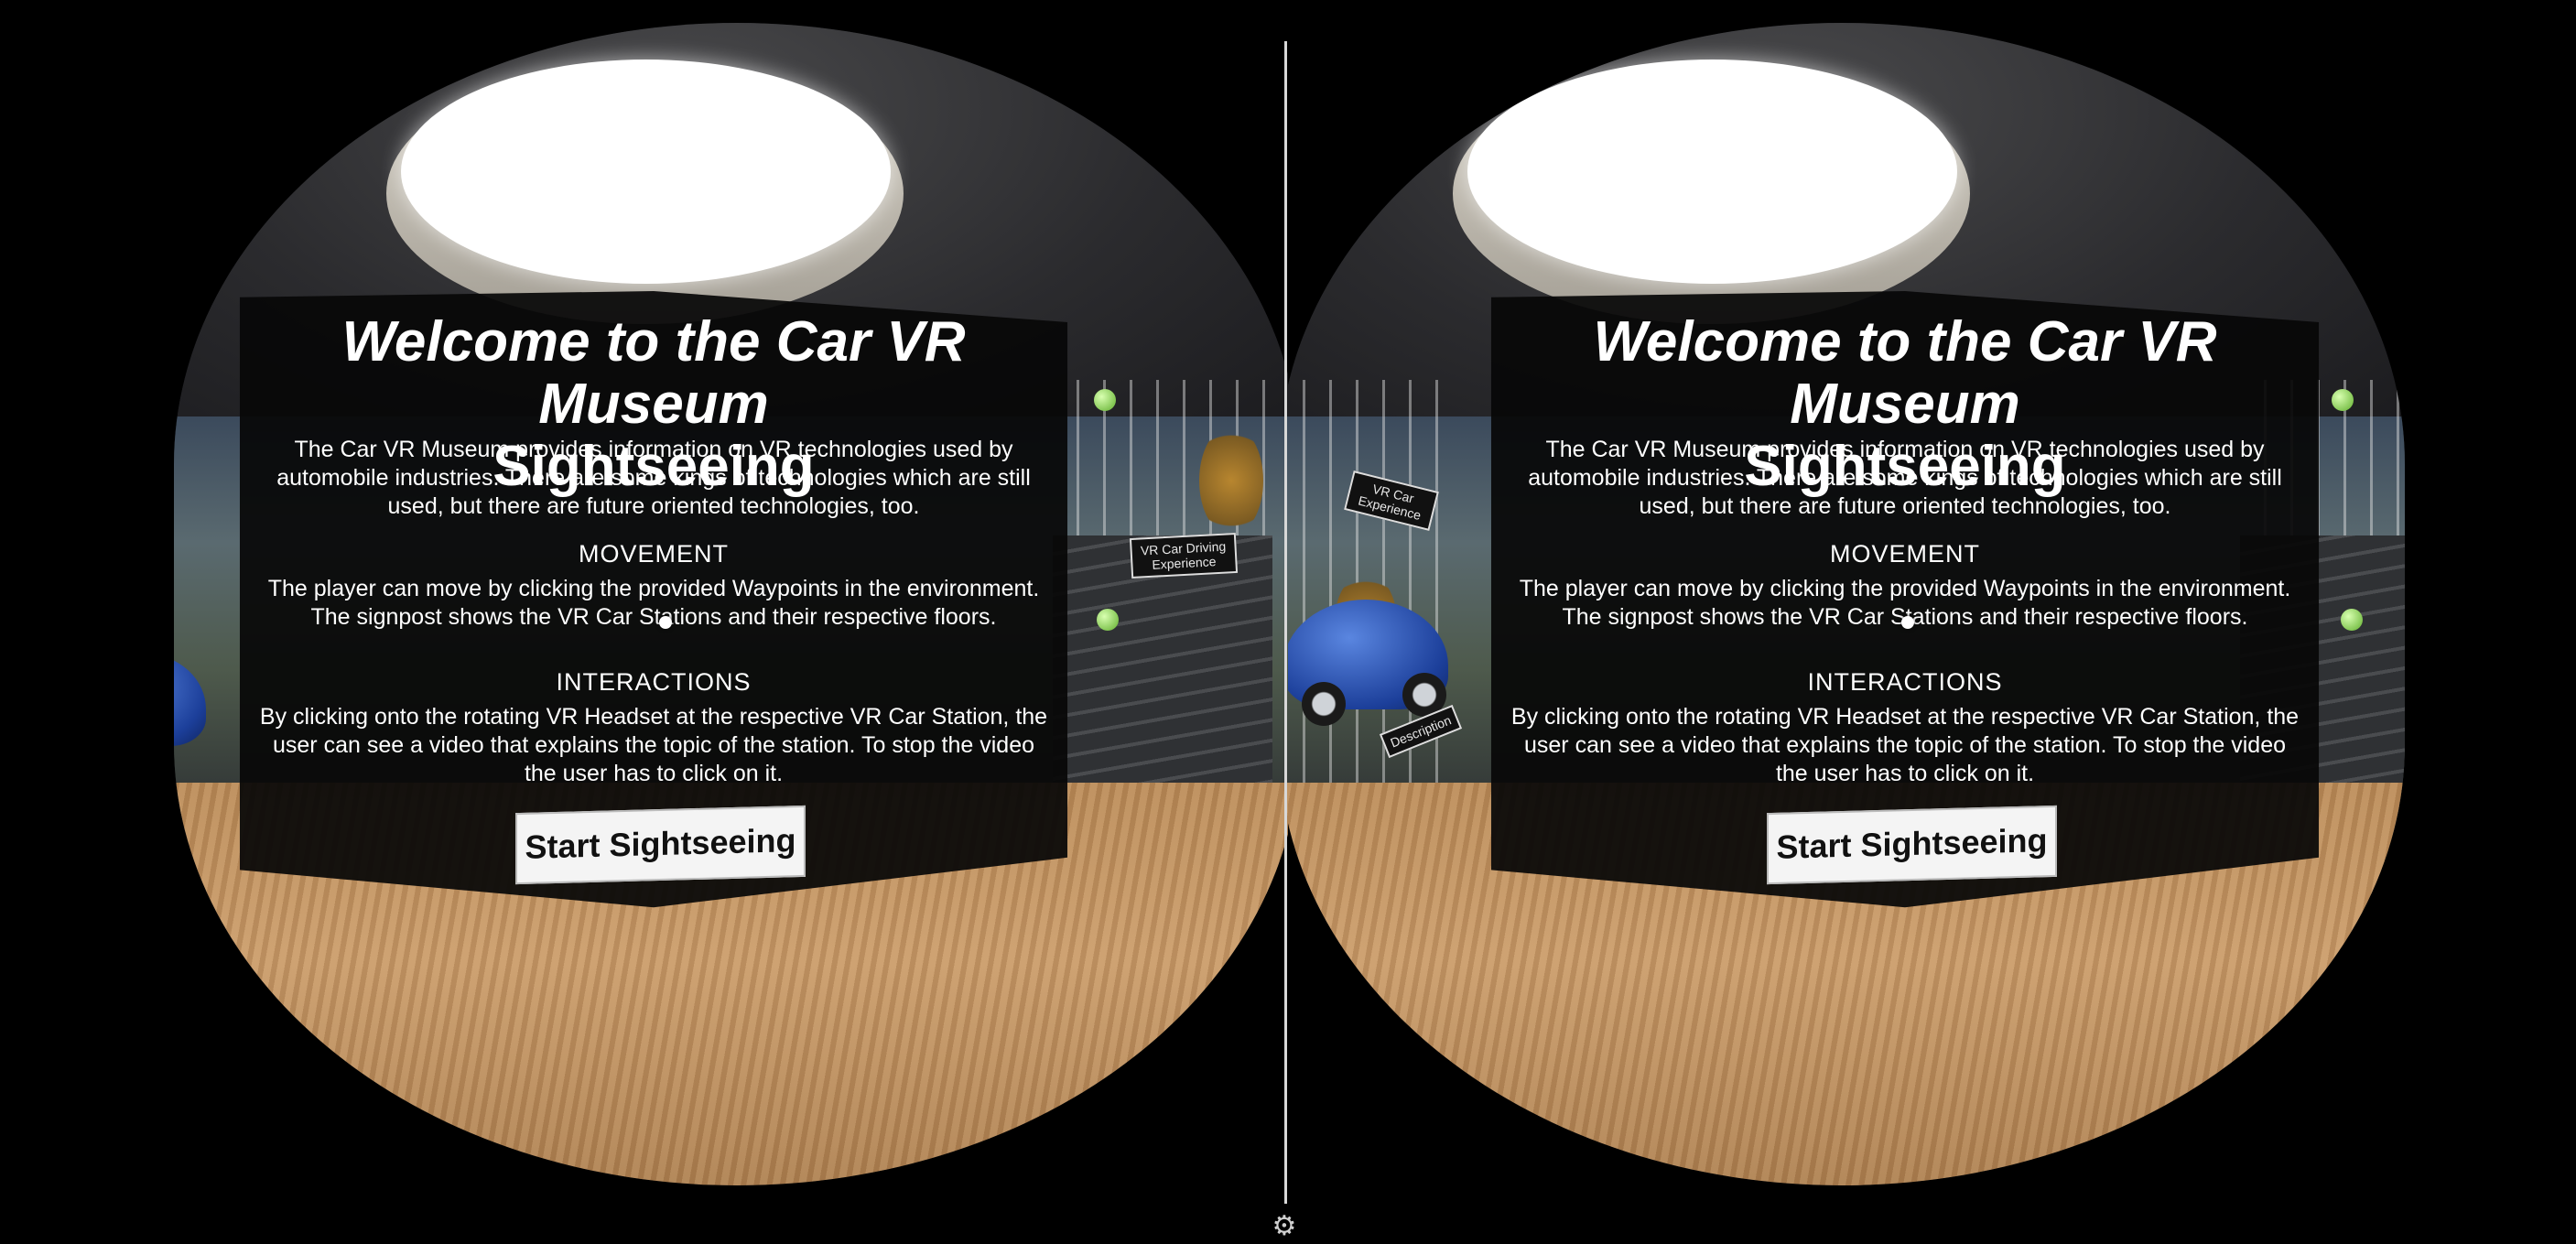 This screenshot has height=1244, width=2576. What do you see at coordinates (1324, 704) in the screenshot?
I see `car-wheel` at bounding box center [1324, 704].